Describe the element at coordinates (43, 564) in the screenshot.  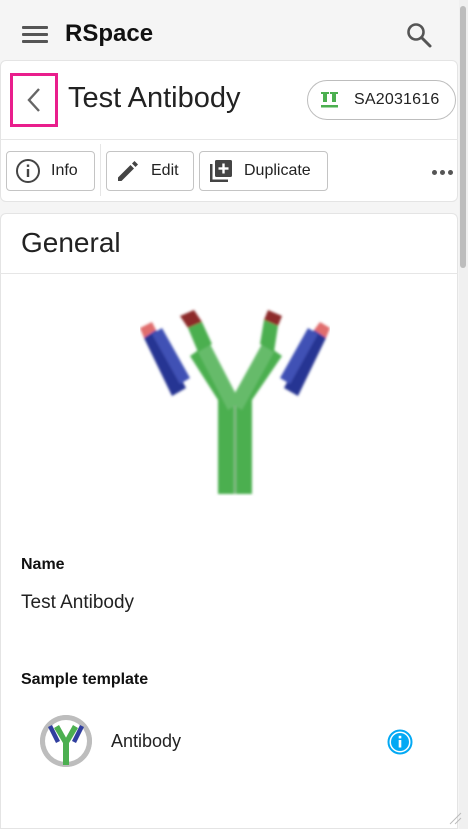
I see `name-label: Name` at that location.